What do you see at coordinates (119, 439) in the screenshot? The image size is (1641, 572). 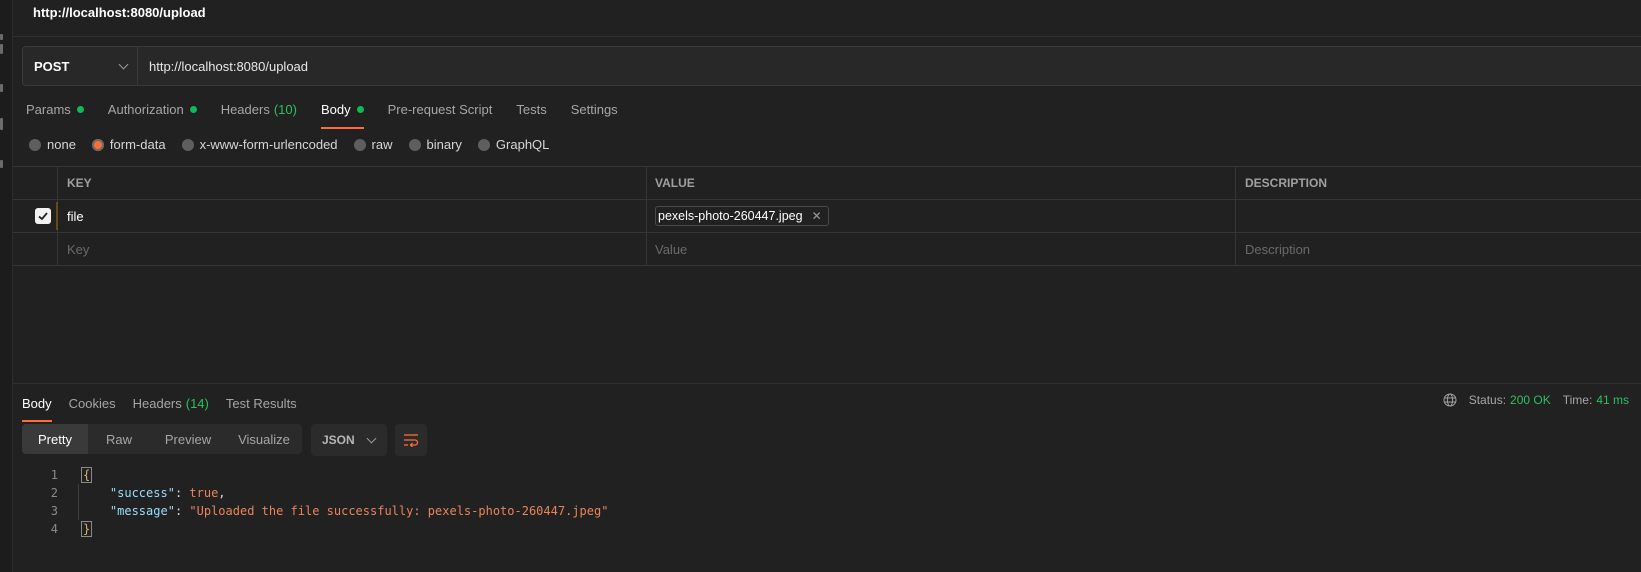 I see `view-raw: Raw` at bounding box center [119, 439].